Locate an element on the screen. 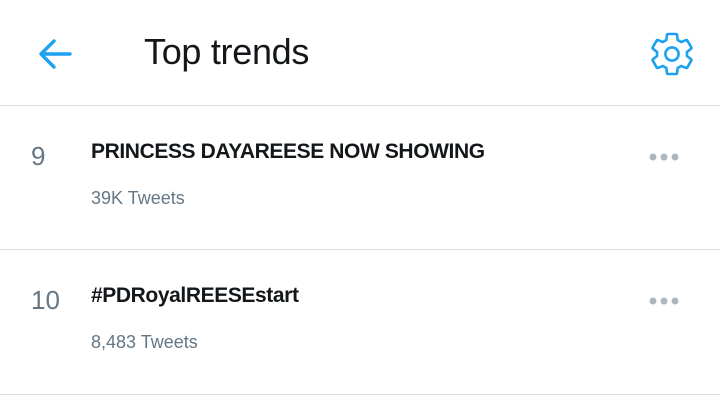 This screenshot has width=720, height=405. gear-icon is located at coordinates (672, 54).